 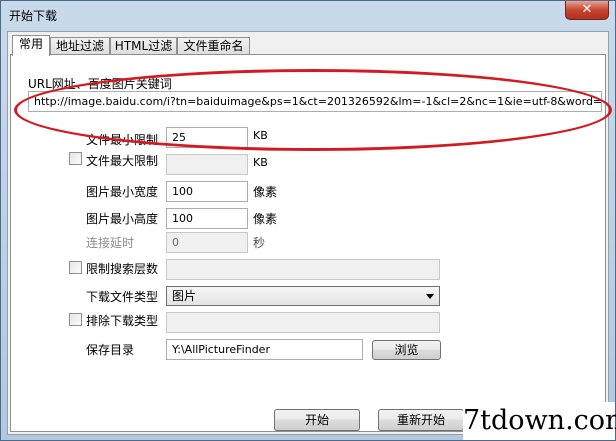 I want to click on depth-checkbox, so click(x=75, y=267).